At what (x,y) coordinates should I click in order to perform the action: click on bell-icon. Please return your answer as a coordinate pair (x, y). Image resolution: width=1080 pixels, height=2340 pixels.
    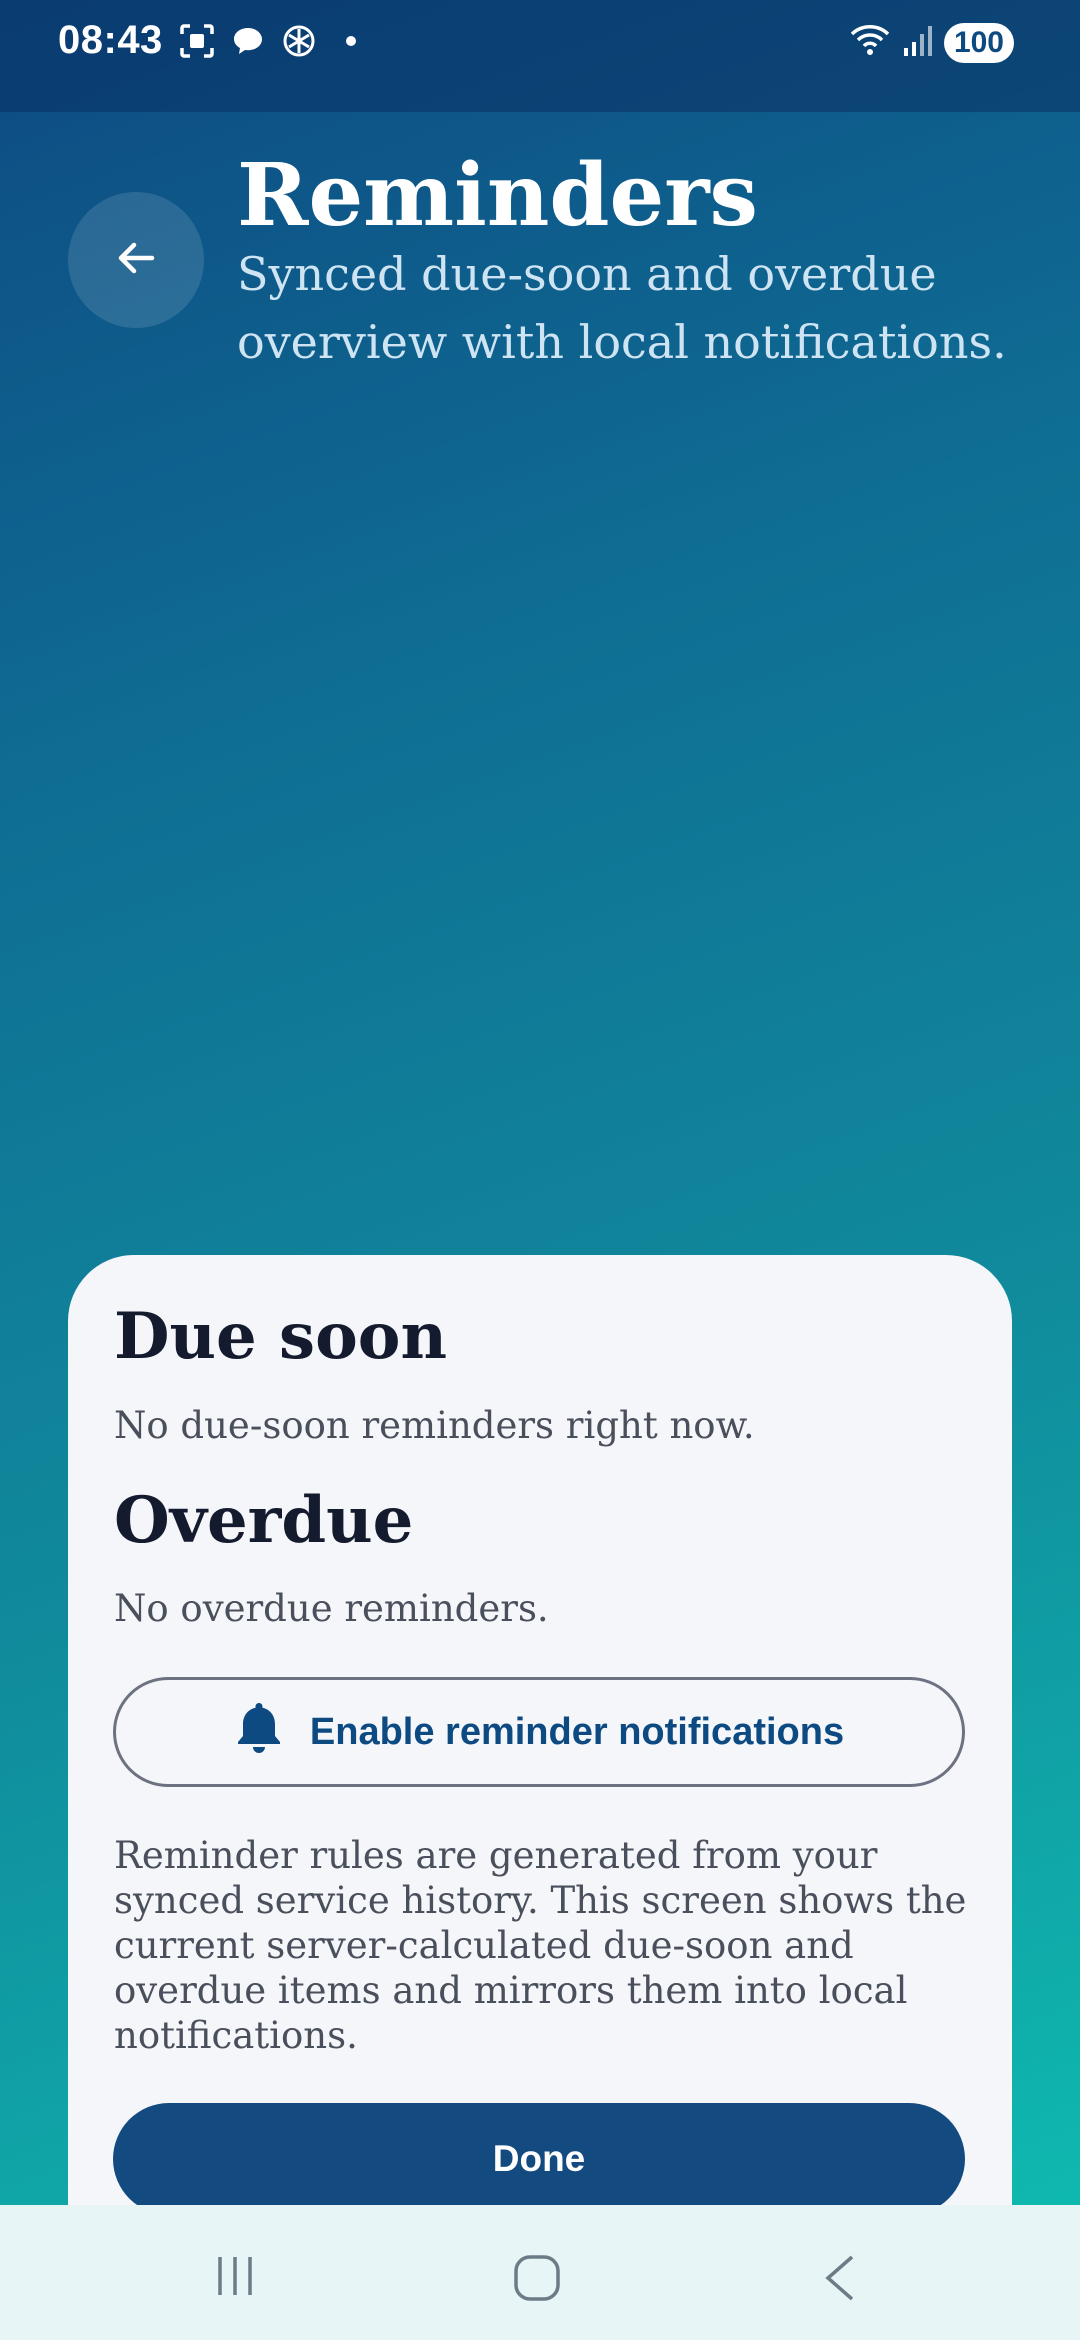
    Looking at the image, I should click on (259, 1732).